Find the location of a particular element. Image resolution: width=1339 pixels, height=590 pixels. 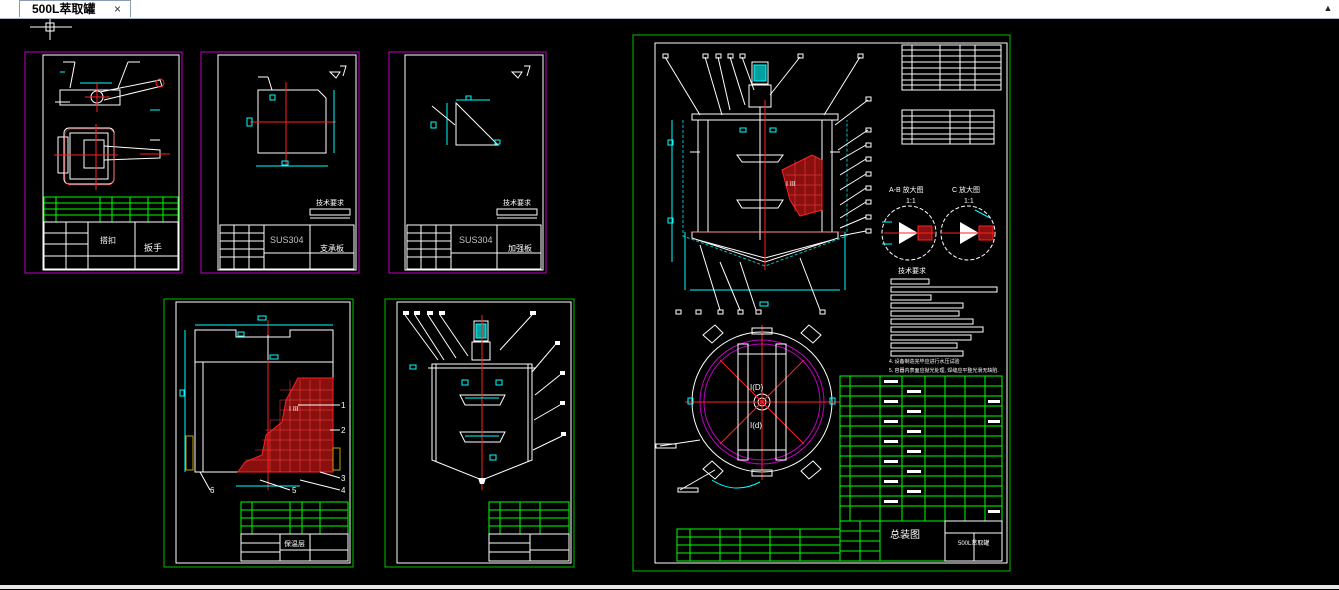

close-tab-icon: × is located at coordinates (117, 9).